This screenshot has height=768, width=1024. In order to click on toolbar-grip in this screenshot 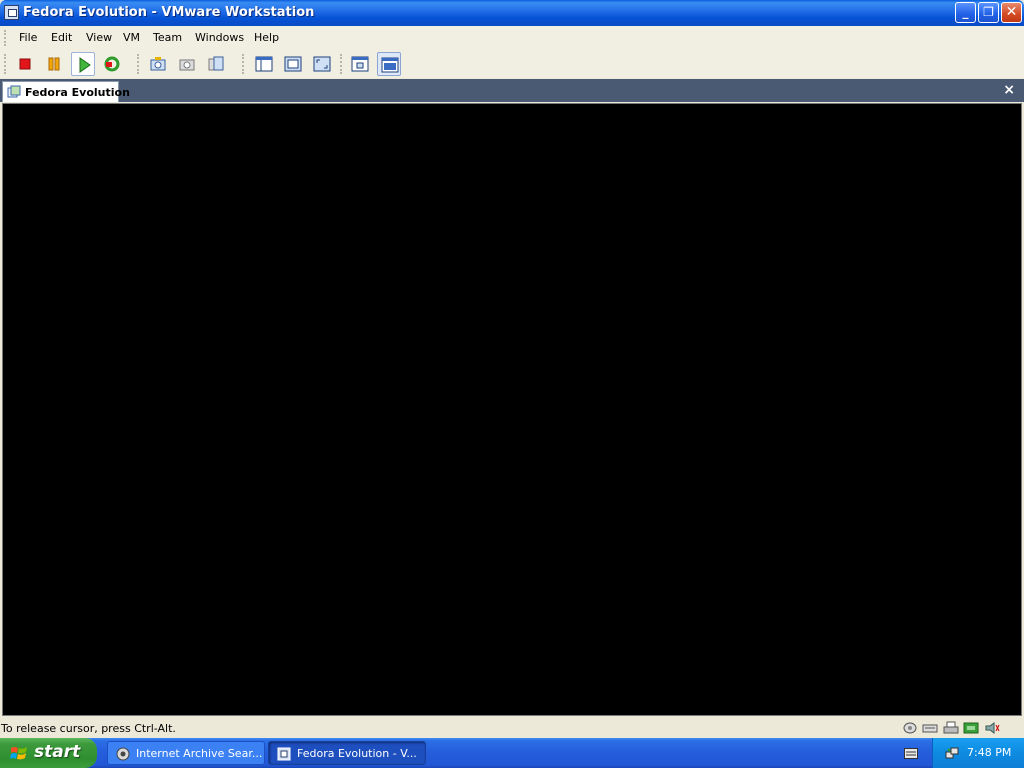, I will do `click(6, 64)`.